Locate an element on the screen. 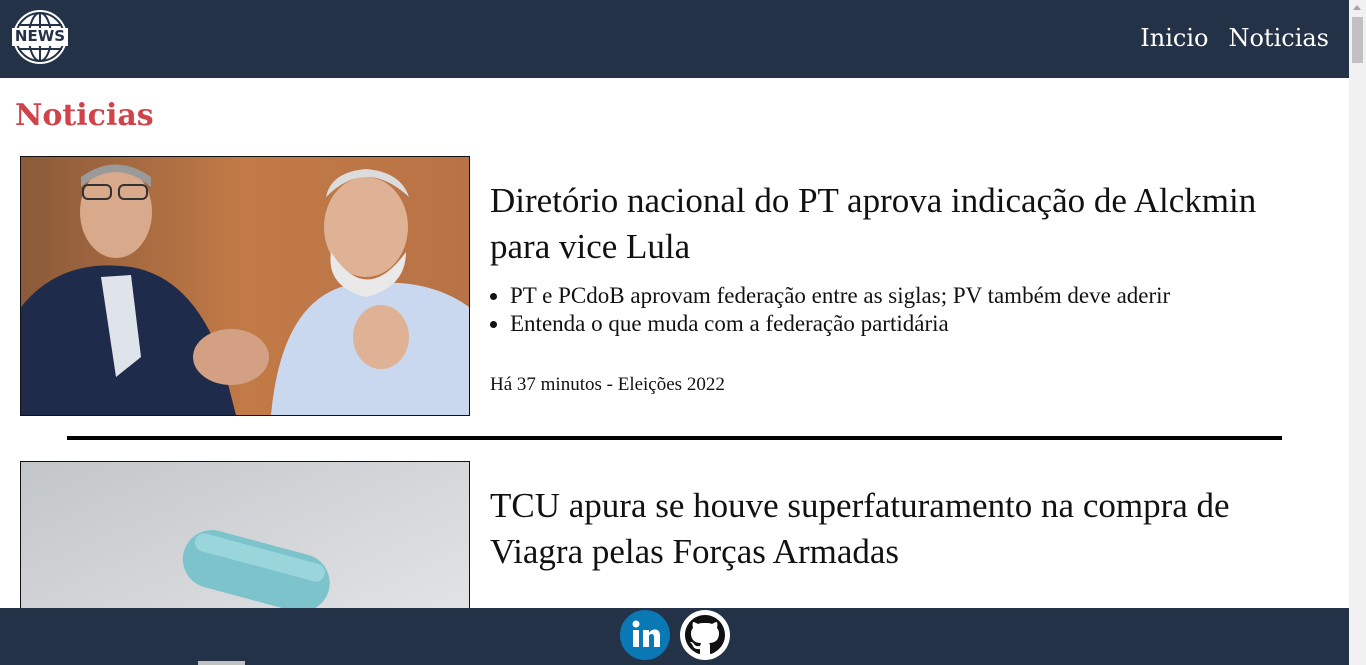  nav-inicio-link: Inicio is located at coordinates (1174, 38).